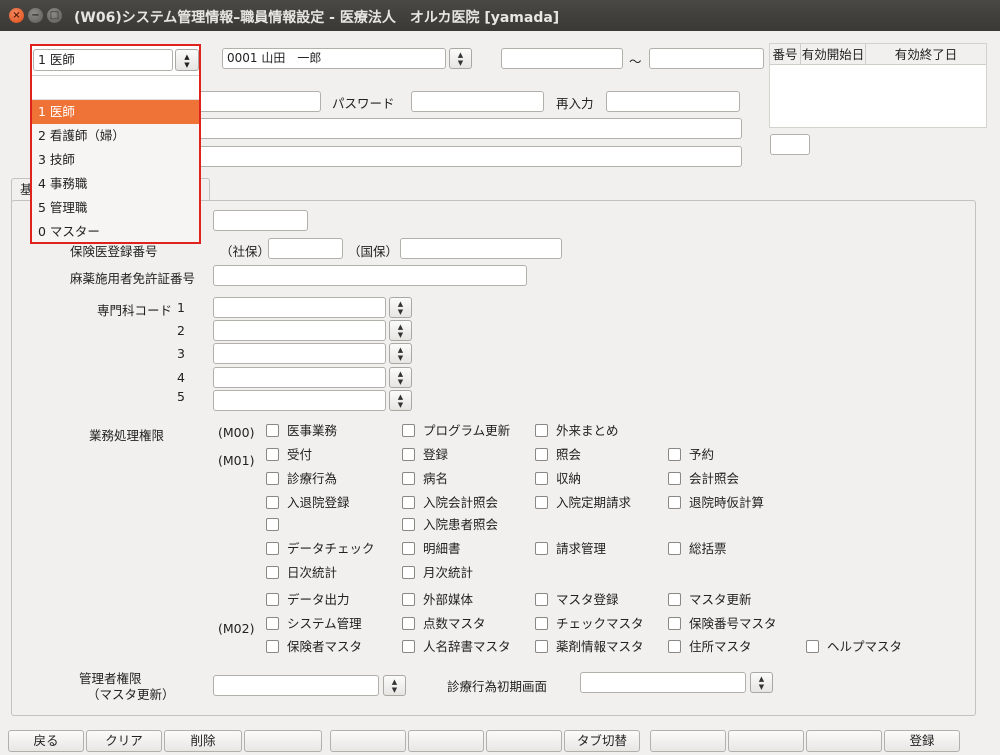 The image size is (1000, 755). Describe the element at coordinates (363, 103) in the screenshot. I see `password-label: パスワード` at that location.